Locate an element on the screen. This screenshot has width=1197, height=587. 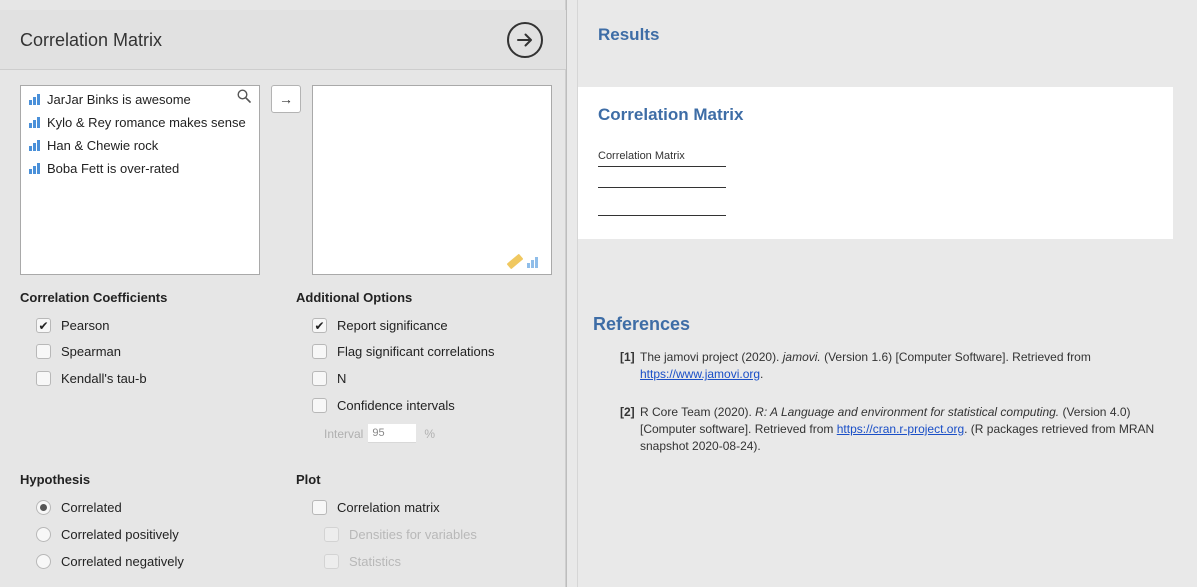
results-heading: Results is located at coordinates (629, 34).